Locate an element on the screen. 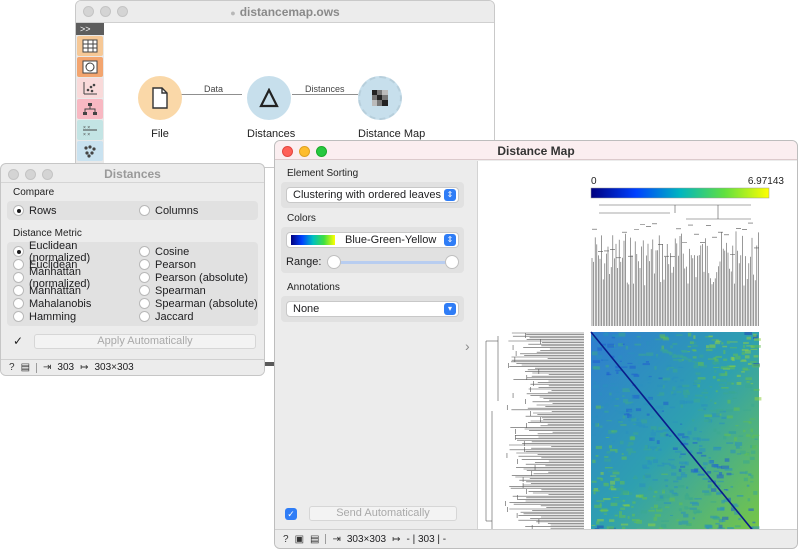 This screenshot has height=550, width=799. distance-metric-label: Distance Metric is located at coordinates (47, 233).